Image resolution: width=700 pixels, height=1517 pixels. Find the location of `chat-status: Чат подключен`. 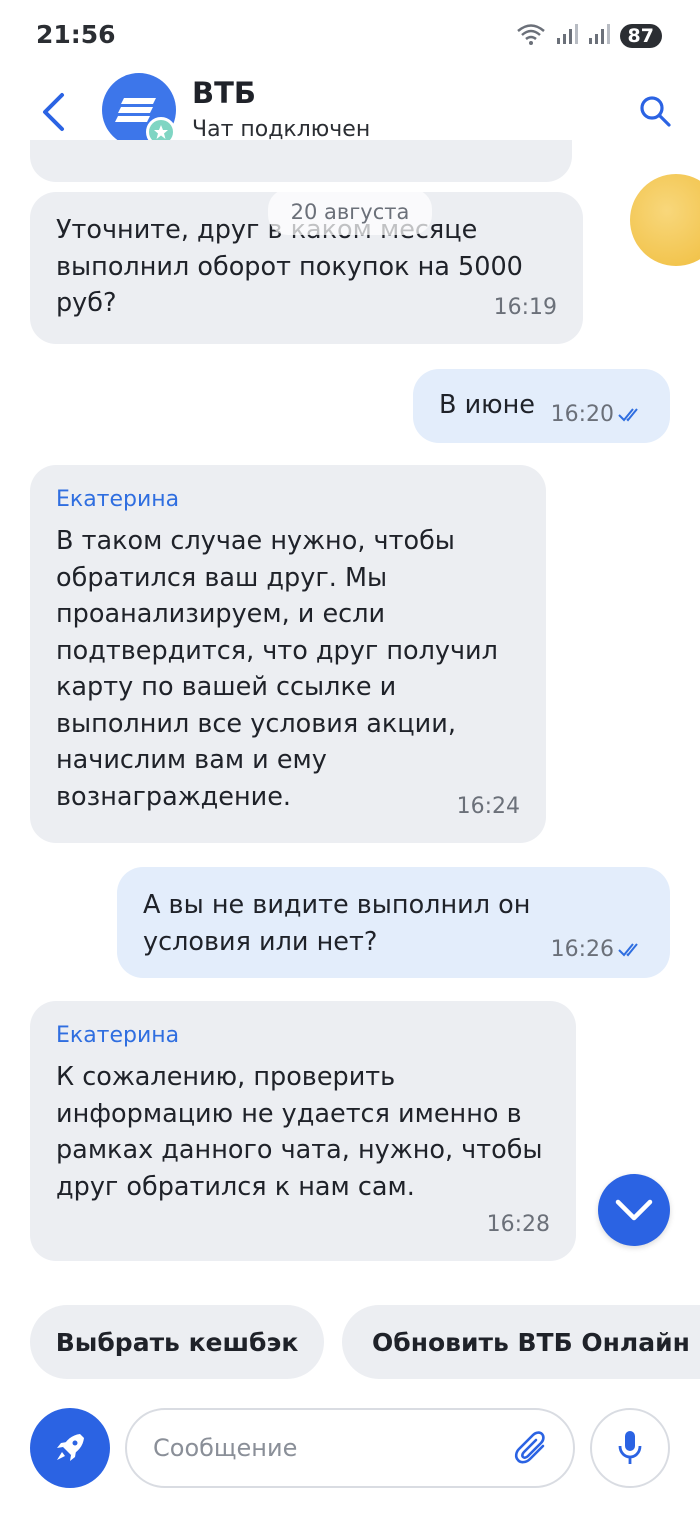

chat-status: Чат подключен is located at coordinates (281, 129).